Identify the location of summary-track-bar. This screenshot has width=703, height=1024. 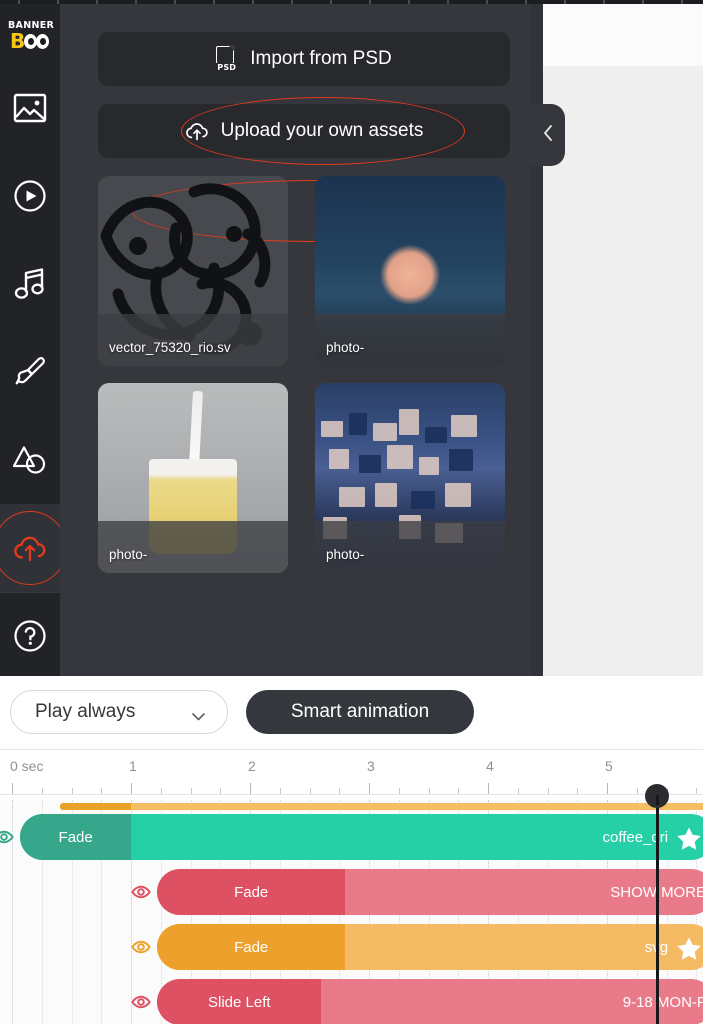
(381, 806).